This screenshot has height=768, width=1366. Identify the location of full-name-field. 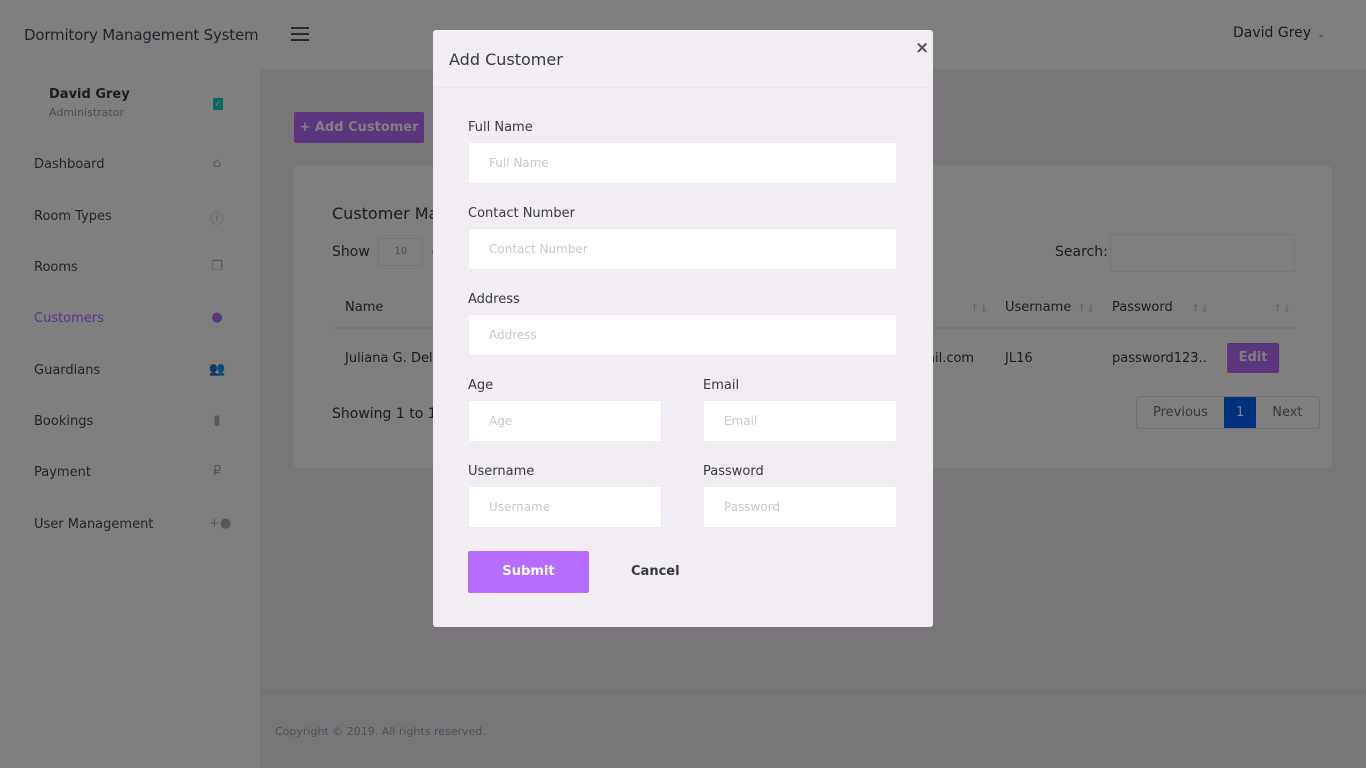
(682, 163).